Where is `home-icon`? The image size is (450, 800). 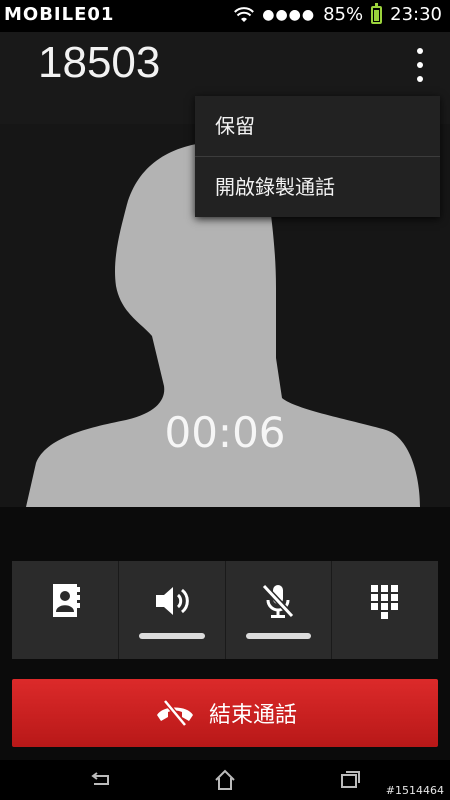
home-icon is located at coordinates (225, 780).